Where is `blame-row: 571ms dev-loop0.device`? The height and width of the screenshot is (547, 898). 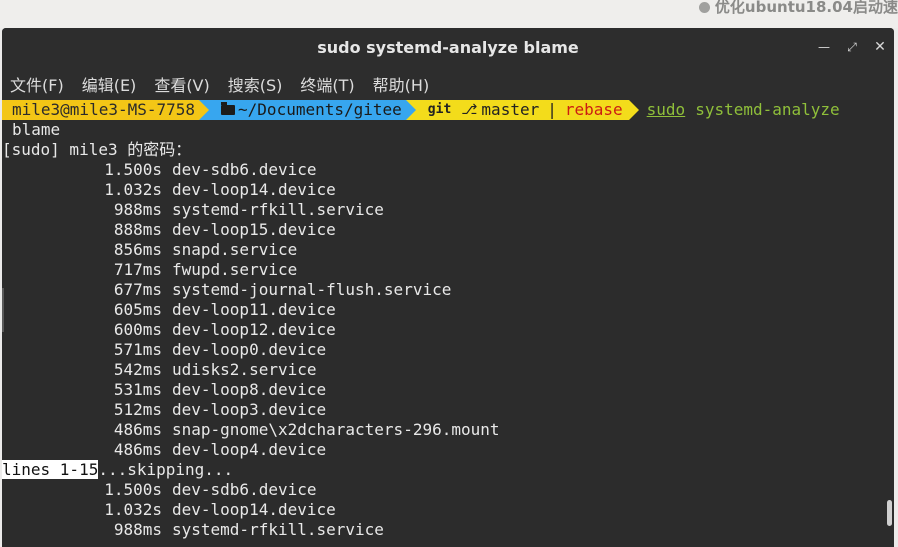 blame-row: 571ms dev-loop0.device is located at coordinates (448, 350).